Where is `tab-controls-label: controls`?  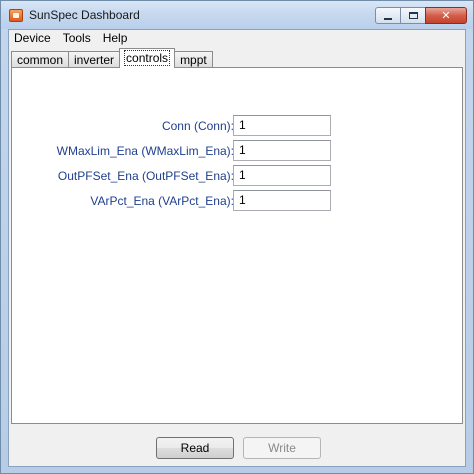
tab-controls-label: controls is located at coordinates (147, 58).